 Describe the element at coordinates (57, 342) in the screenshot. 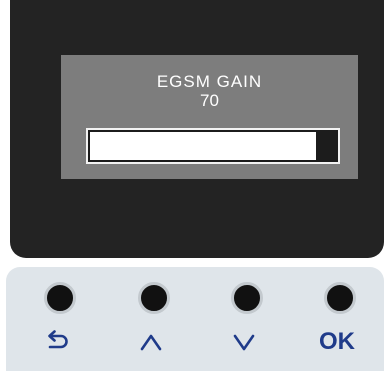

I see `return-arrow-icon` at that location.